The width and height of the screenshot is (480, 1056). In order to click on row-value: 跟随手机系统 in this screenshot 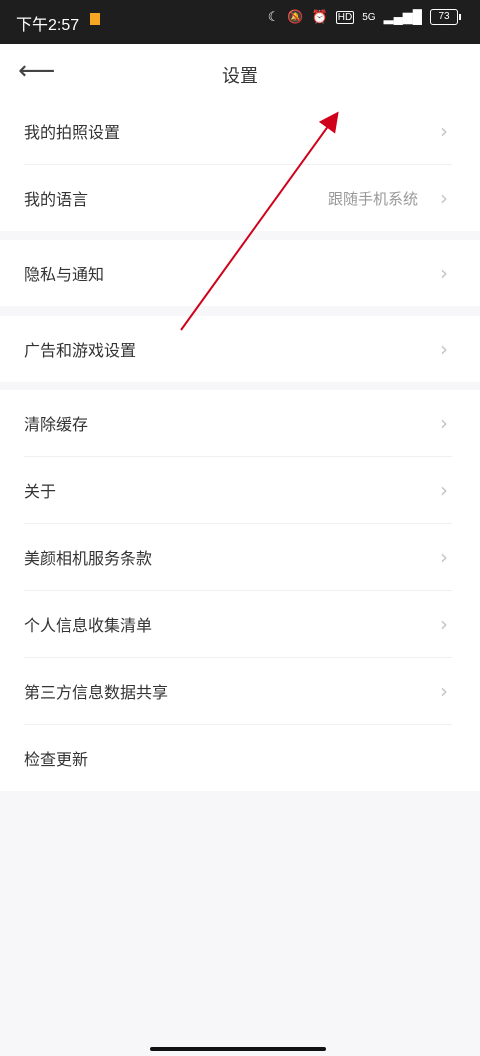, I will do `click(372, 198)`.